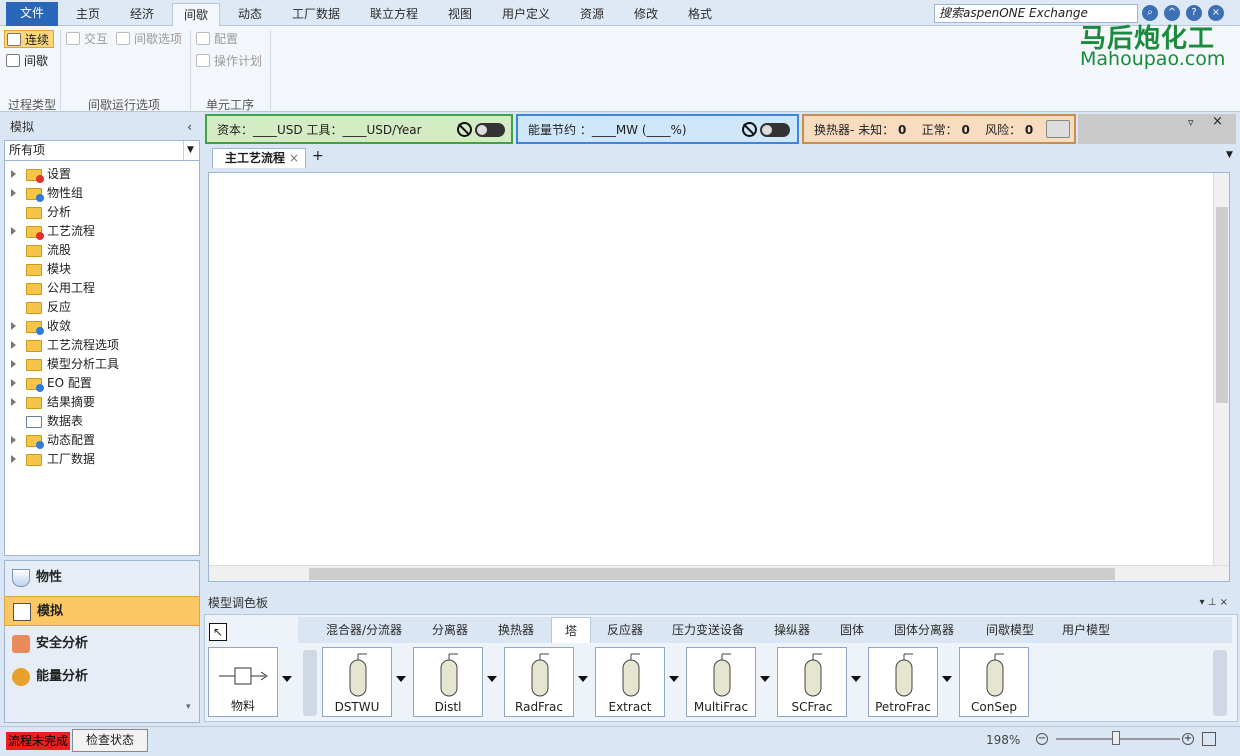 The width and height of the screenshot is (1240, 756). What do you see at coordinates (1058, 129) in the screenshot?
I see `hx-dropdown-icon` at bounding box center [1058, 129].